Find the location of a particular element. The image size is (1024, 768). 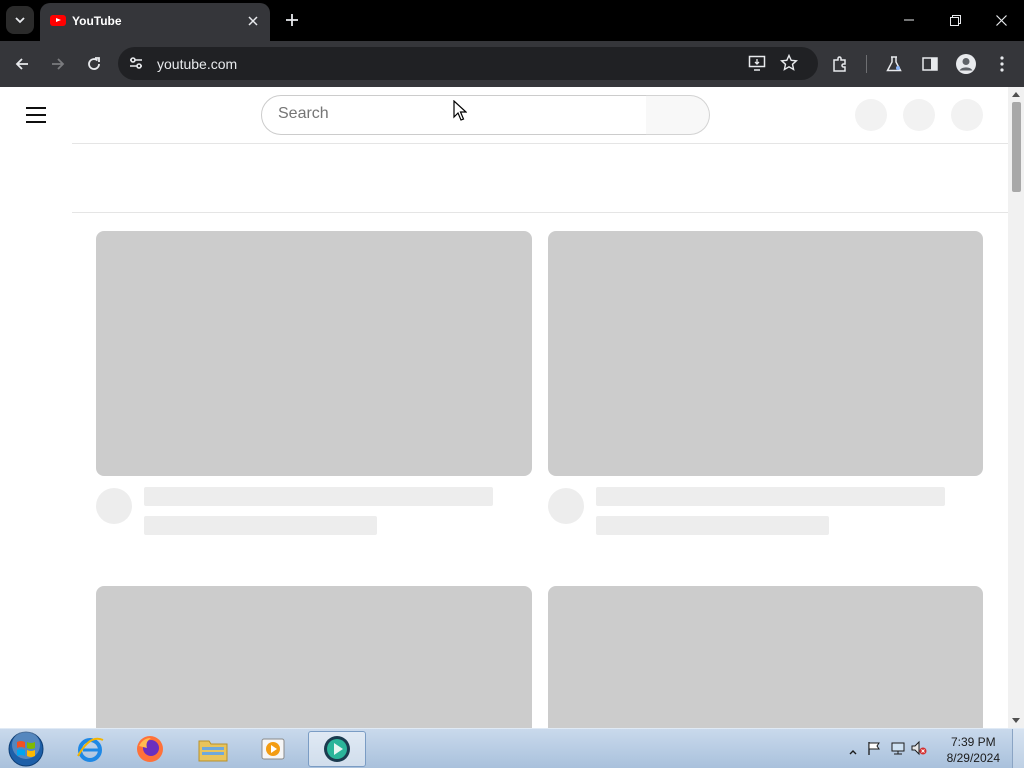

scrollbar-thumb is located at coordinates (1016, 147).